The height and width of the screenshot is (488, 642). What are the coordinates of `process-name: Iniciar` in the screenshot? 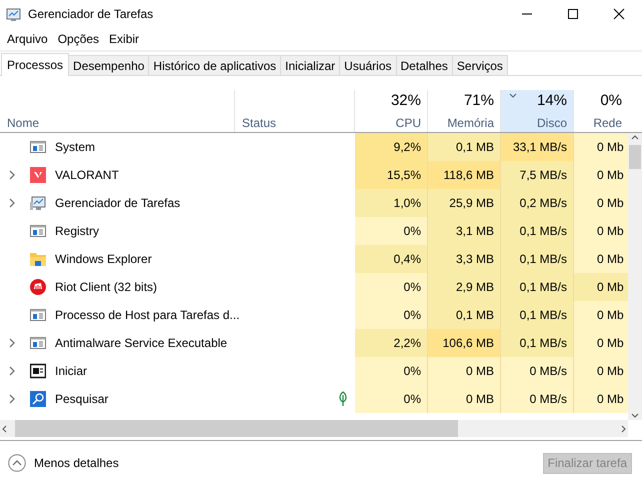 It's located at (71, 371).